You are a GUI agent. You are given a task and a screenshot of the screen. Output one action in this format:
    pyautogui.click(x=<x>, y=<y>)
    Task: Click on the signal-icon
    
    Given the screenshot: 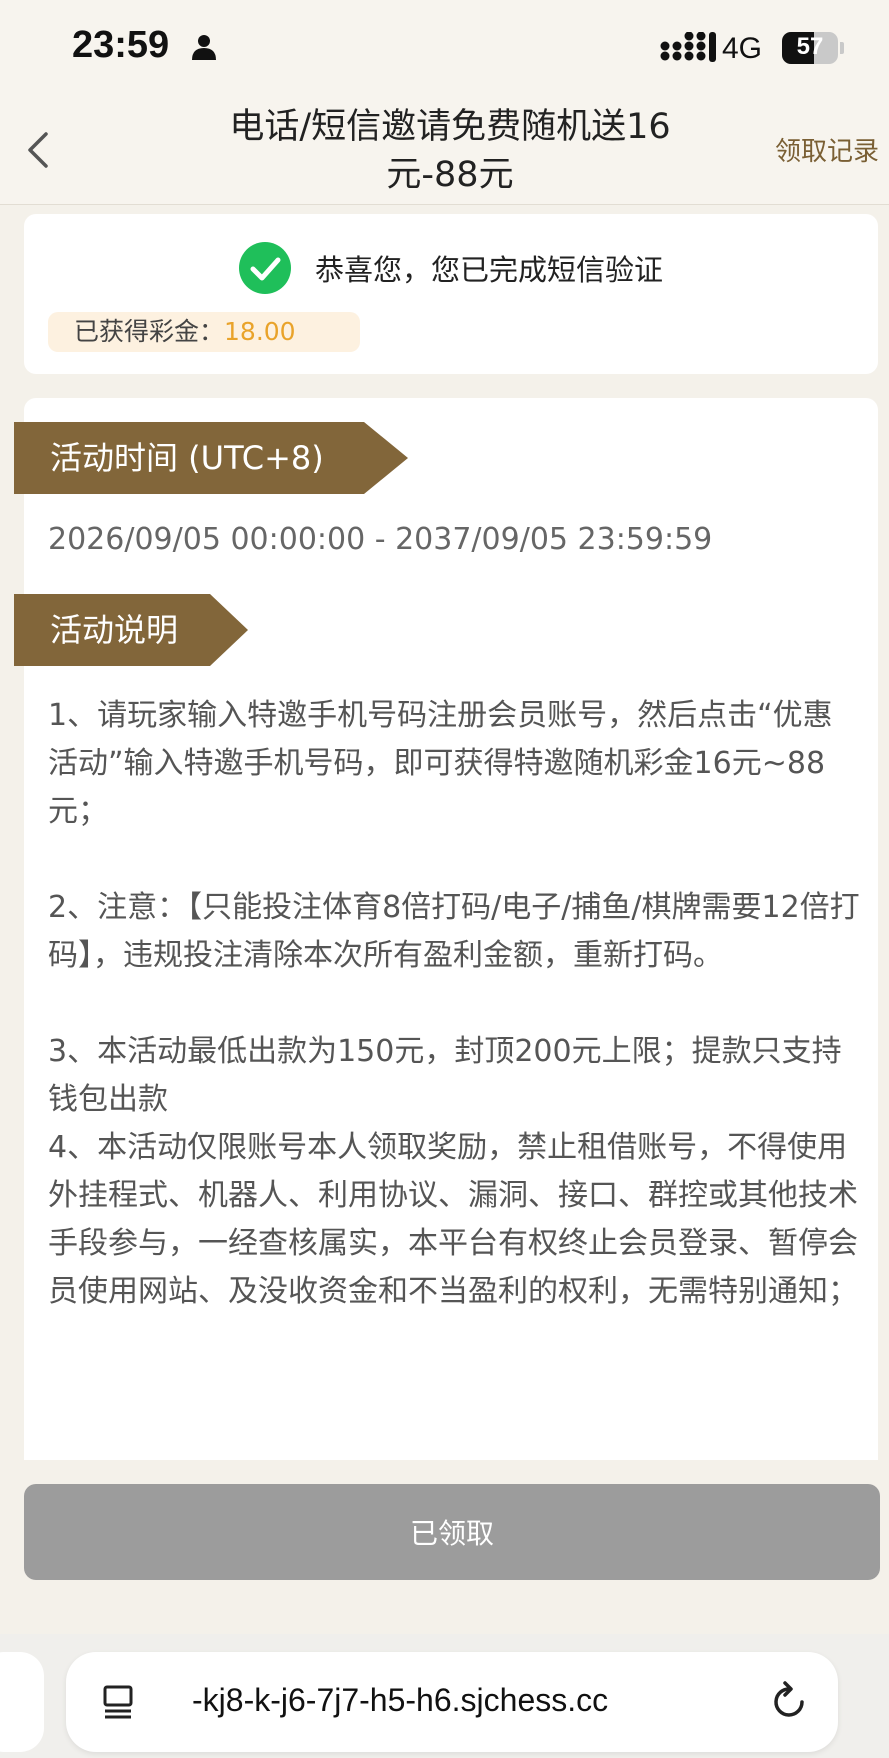 What is the action you would take?
    pyautogui.click(x=688, y=48)
    